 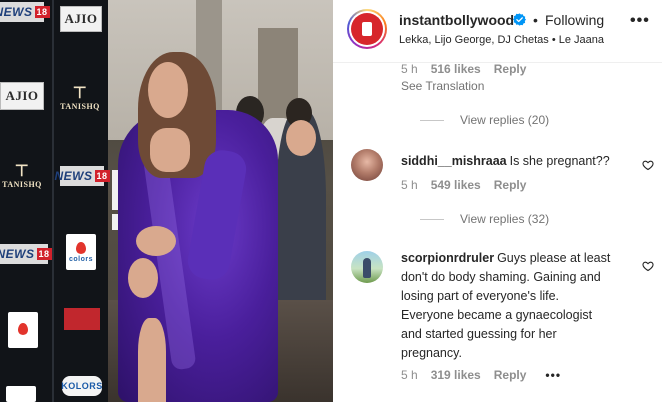 I want to click on account-avatar, so click(x=367, y=29).